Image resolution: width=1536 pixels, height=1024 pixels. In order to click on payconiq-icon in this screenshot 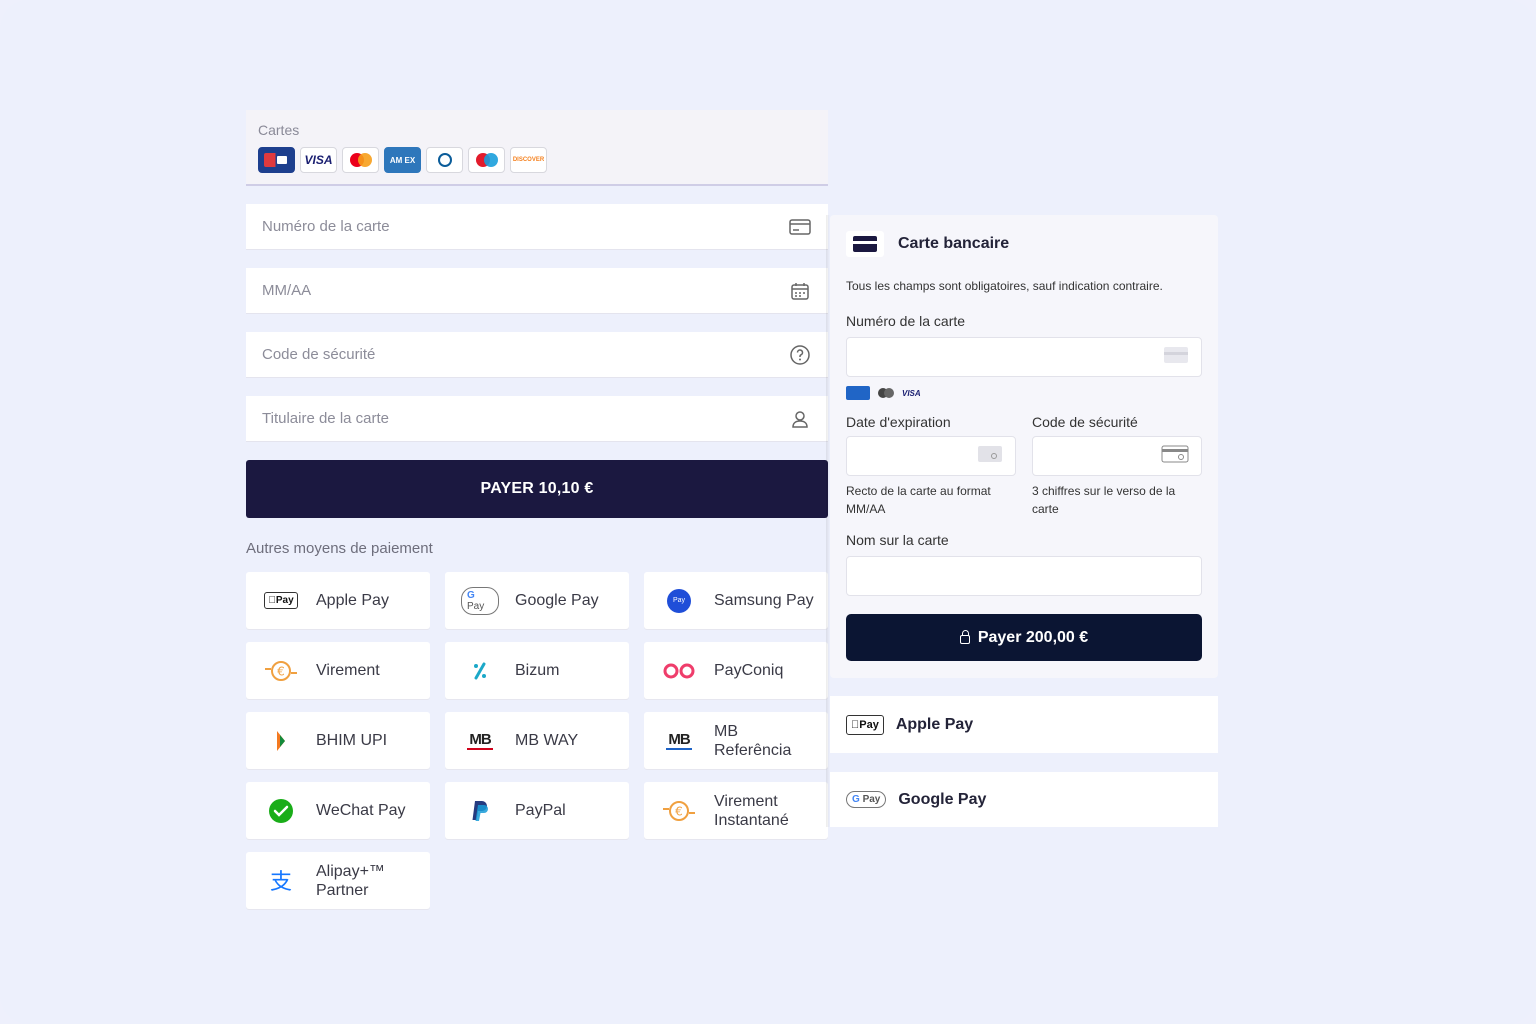, I will do `click(679, 671)`.